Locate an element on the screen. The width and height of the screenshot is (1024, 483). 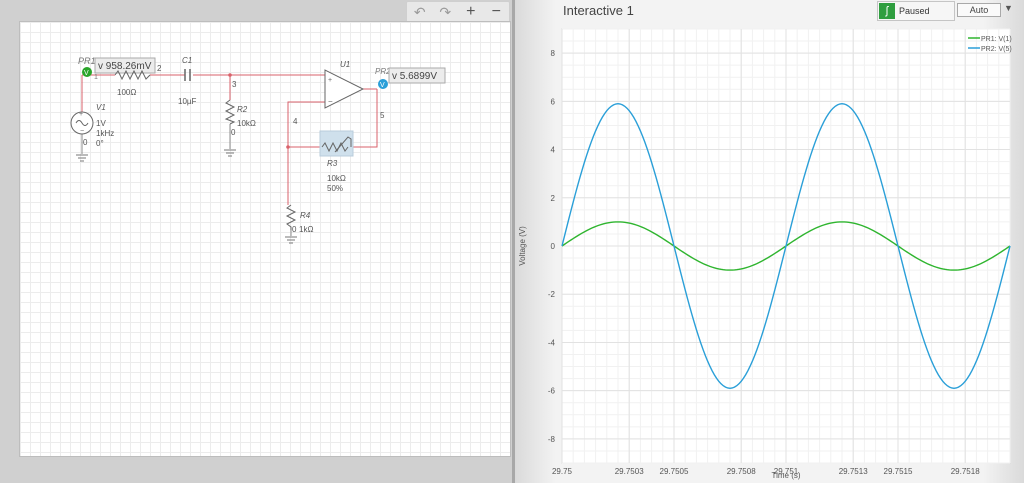
x-tick-label: 29.7513 is located at coordinates (853, 471).